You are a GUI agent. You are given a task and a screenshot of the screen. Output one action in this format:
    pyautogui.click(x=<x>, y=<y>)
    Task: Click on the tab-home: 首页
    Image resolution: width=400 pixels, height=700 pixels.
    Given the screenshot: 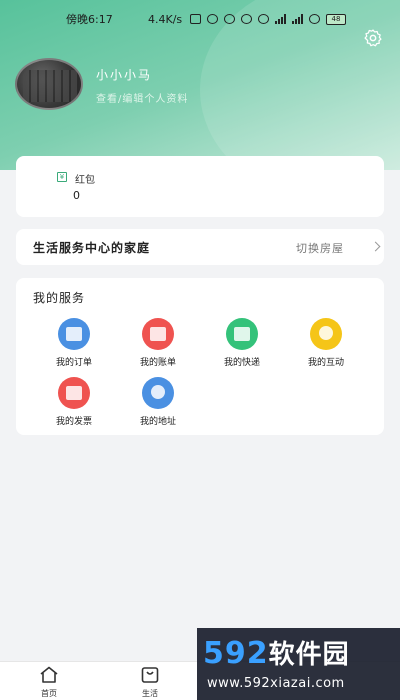 What is the action you would take?
    pyautogui.click(x=49, y=683)
    